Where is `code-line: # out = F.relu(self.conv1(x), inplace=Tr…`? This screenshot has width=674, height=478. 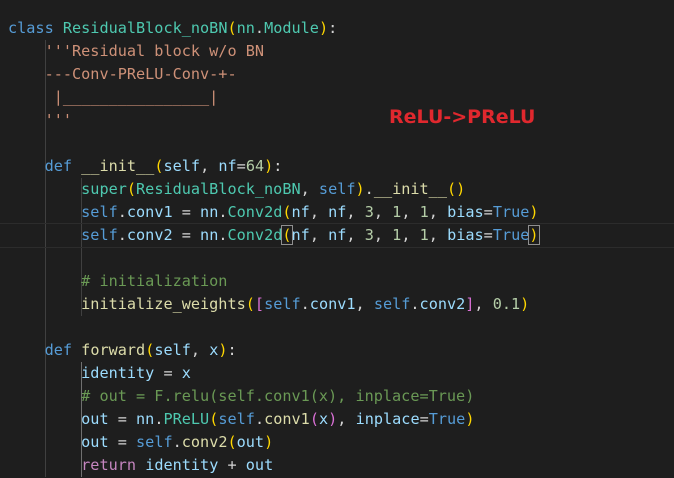 code-line: # out = F.relu(self.conv1(x), inplace=Tr… is located at coordinates (337, 396).